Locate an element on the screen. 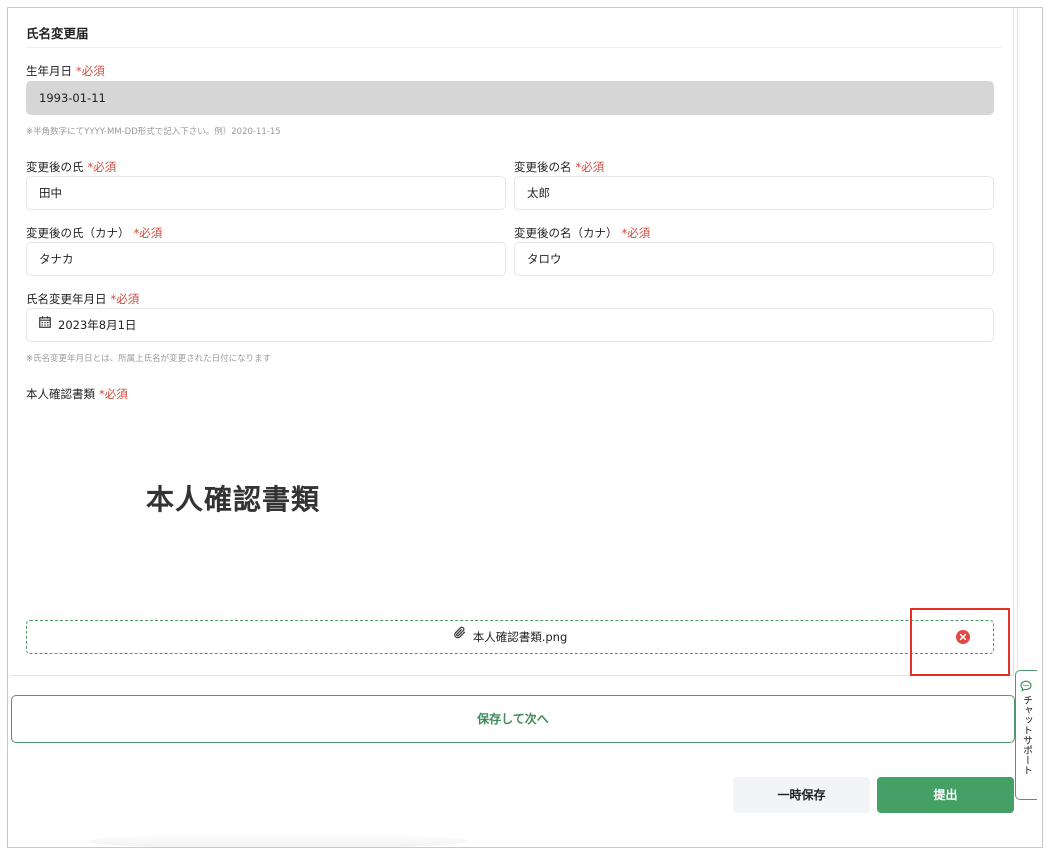 The height and width of the screenshot is (858, 1050). uploaded-file-name: 本人確認書類.png is located at coordinates (510, 637).